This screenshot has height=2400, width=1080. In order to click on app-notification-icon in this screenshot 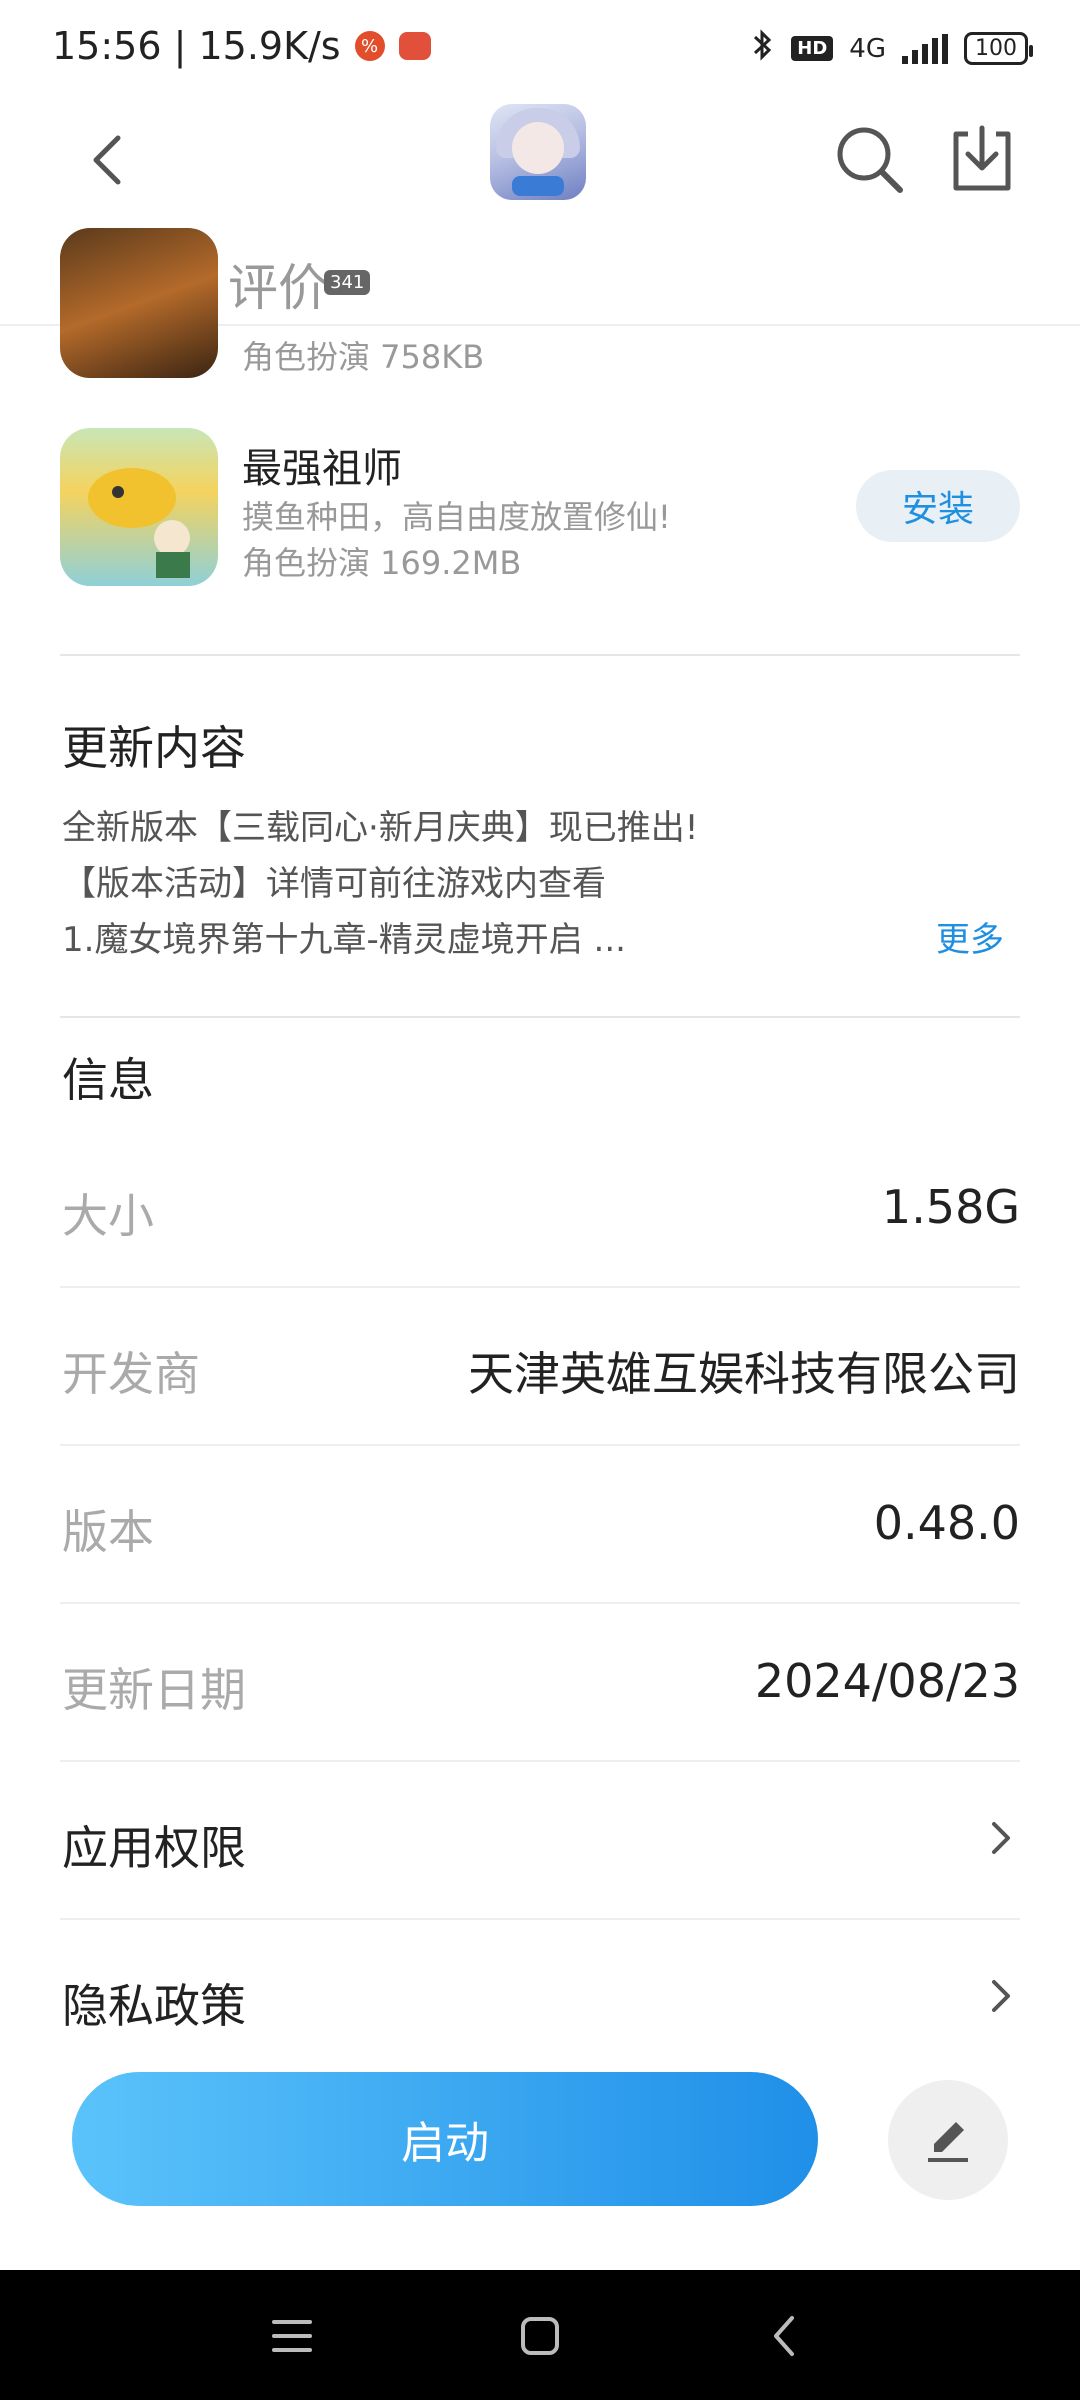, I will do `click(414, 46)`.